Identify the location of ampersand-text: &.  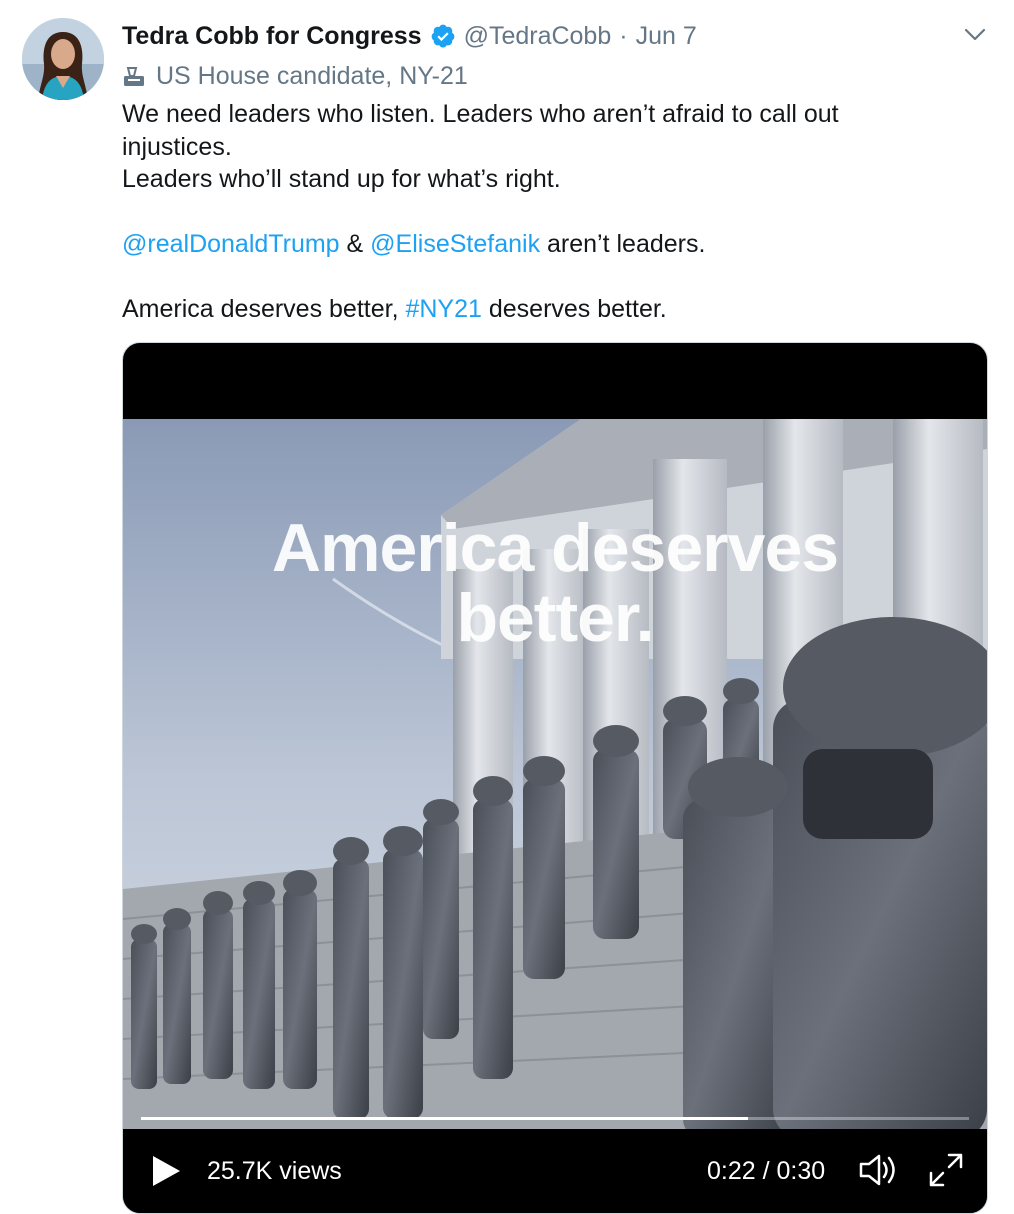
(355, 244).